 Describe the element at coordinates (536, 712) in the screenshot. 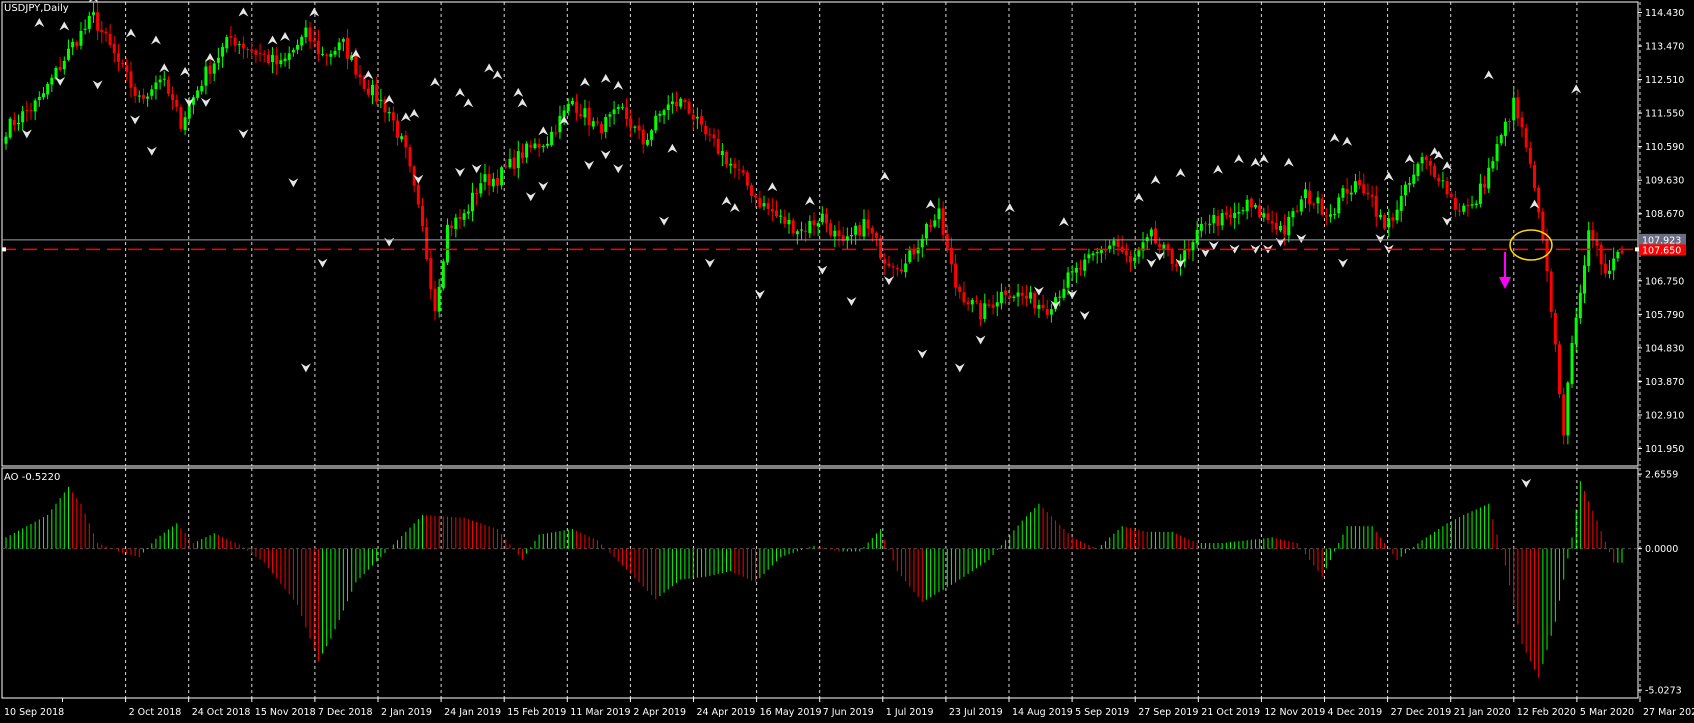

I see `time-tick-label: 15 Feb 2019` at that location.